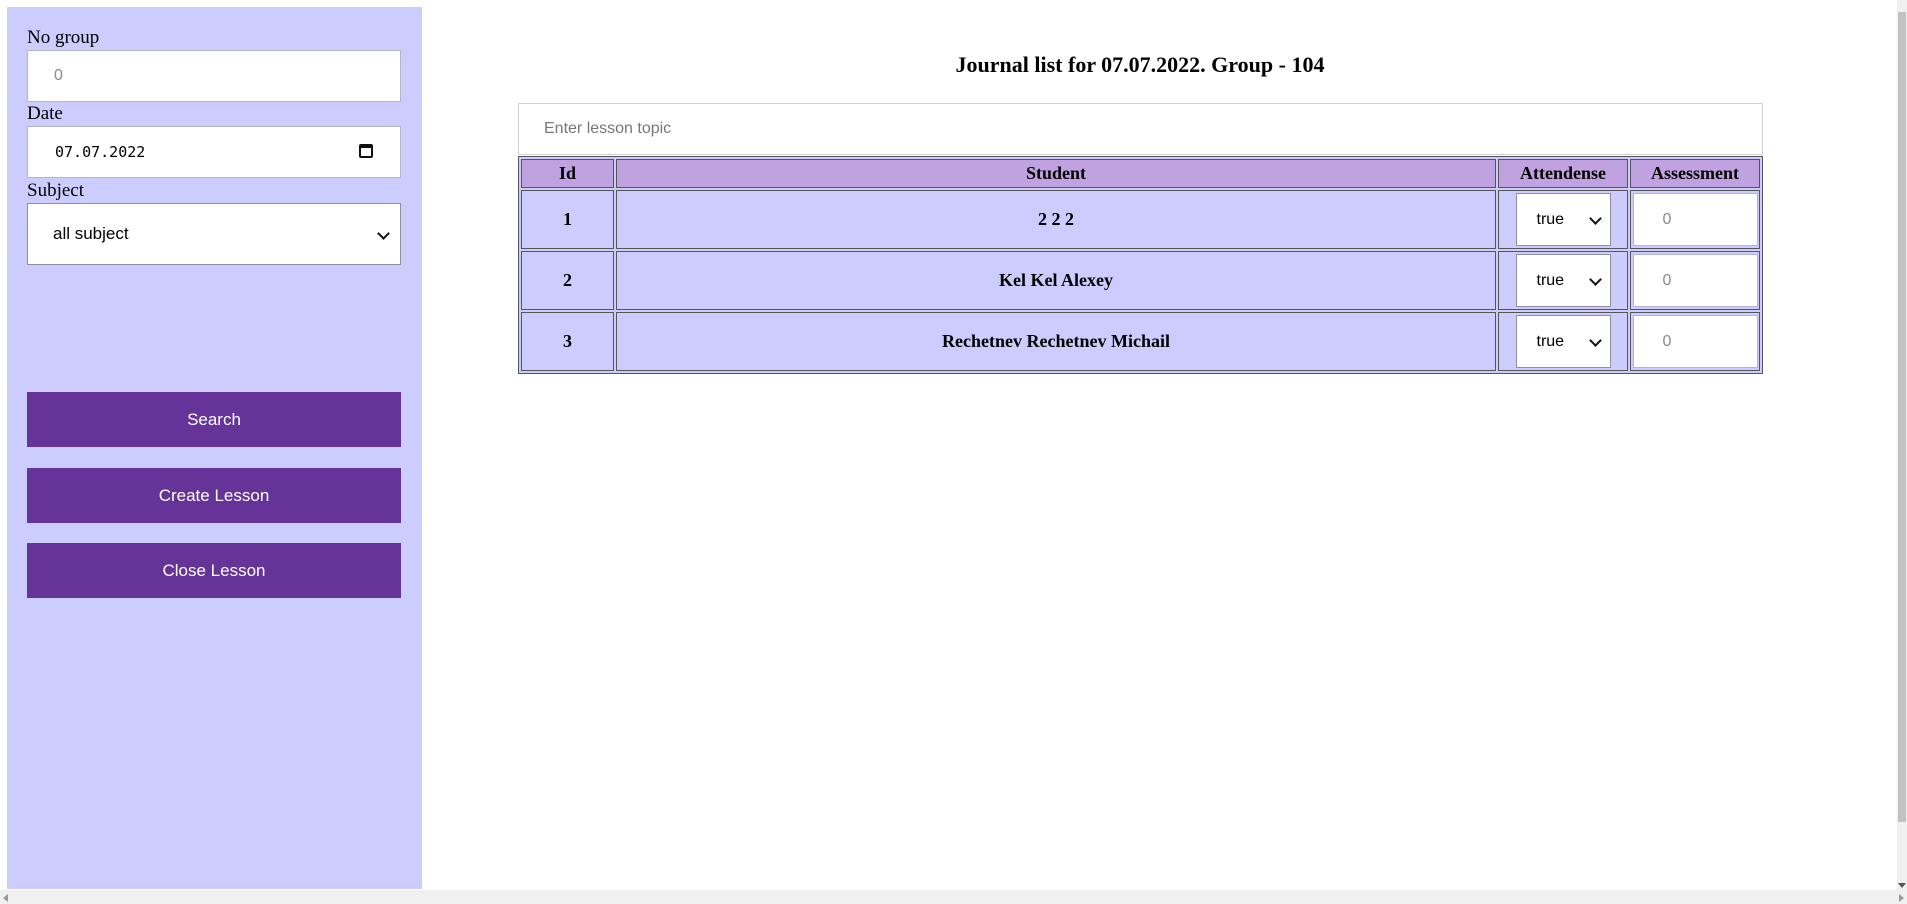 The width and height of the screenshot is (1907, 904). I want to click on date-input: 07.07.2022, so click(214, 152).